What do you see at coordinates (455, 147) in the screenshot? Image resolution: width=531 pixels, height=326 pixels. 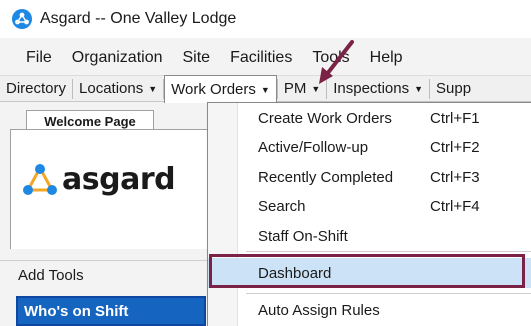 I see `menu-item-shortcut: Ctrl+F2` at bounding box center [455, 147].